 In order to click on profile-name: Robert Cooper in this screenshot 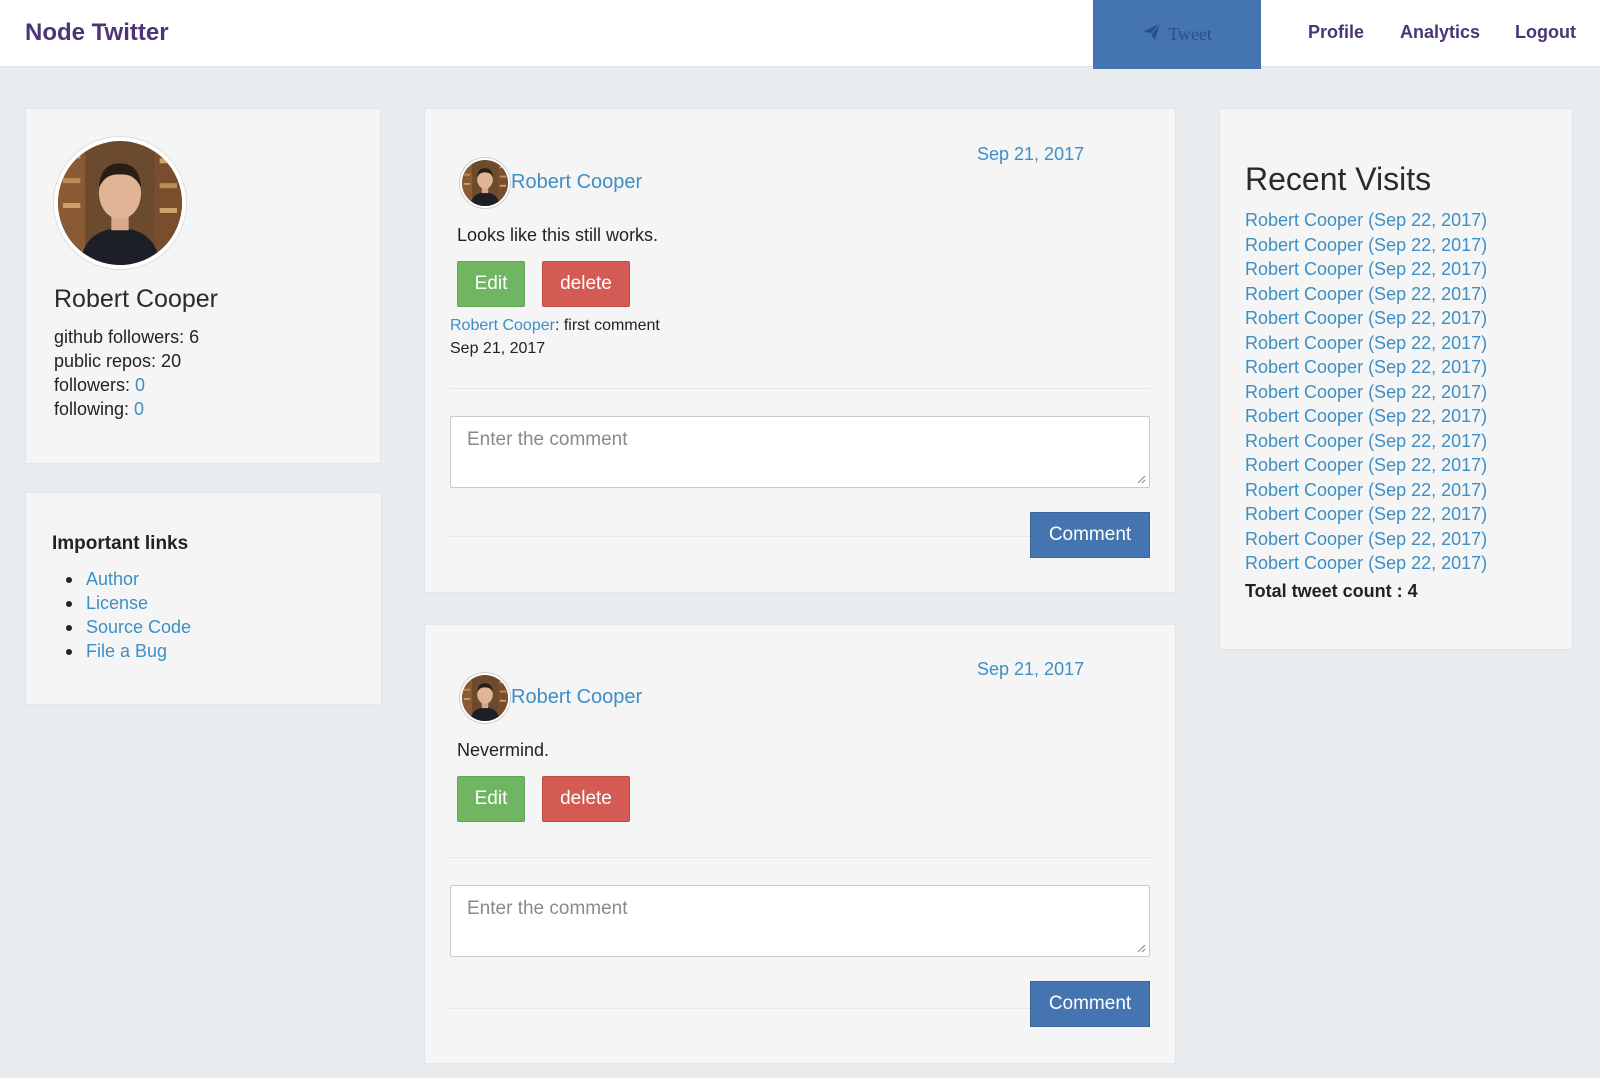, I will do `click(136, 299)`.